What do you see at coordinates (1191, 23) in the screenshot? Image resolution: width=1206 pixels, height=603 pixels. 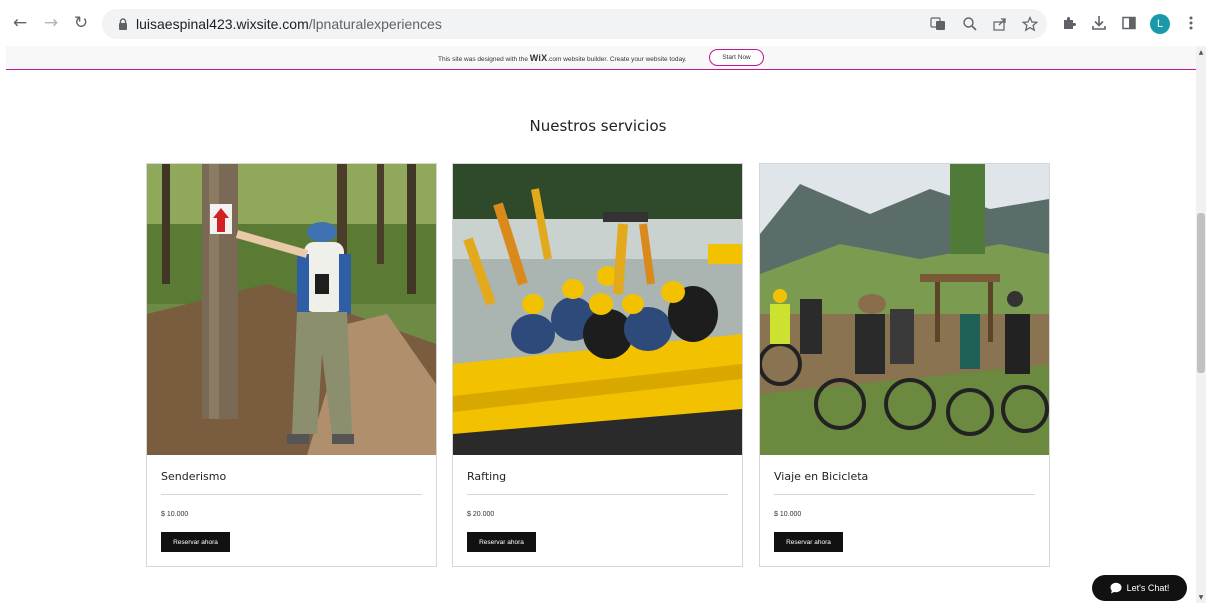 I see `menu-kebab-icon` at bounding box center [1191, 23].